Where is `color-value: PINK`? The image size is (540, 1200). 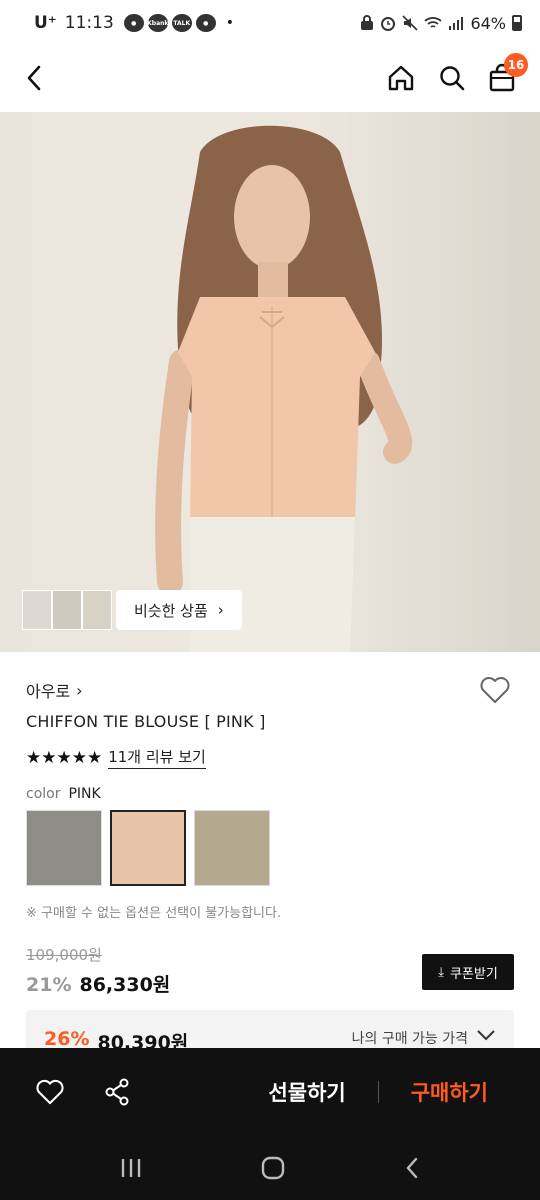
color-value: PINK is located at coordinates (84, 794).